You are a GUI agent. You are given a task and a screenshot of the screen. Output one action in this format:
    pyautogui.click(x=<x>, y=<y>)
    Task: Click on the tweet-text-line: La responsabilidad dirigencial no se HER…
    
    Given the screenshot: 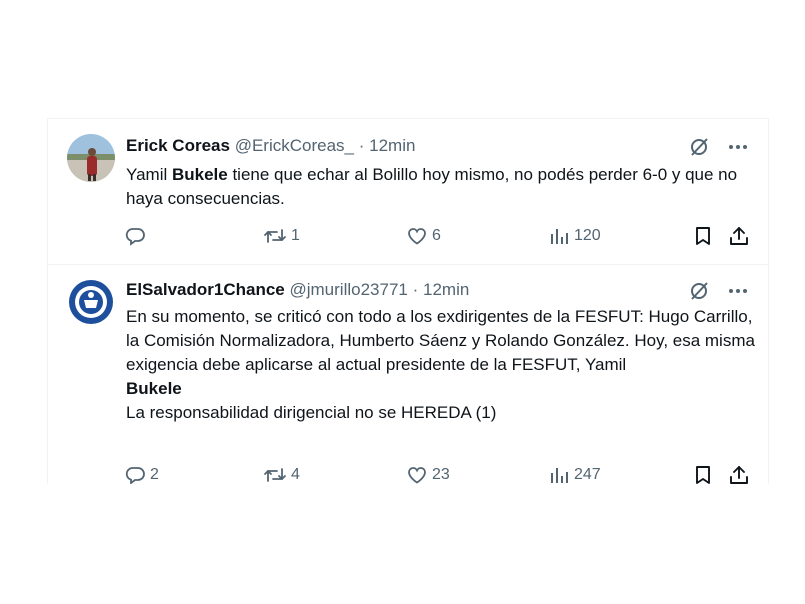 What is the action you would take?
    pyautogui.click(x=311, y=412)
    